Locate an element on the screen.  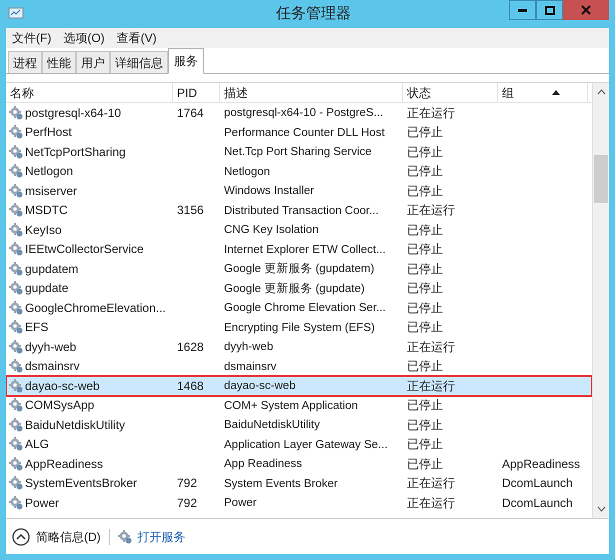
tab: 服务 is located at coordinates (186, 61).